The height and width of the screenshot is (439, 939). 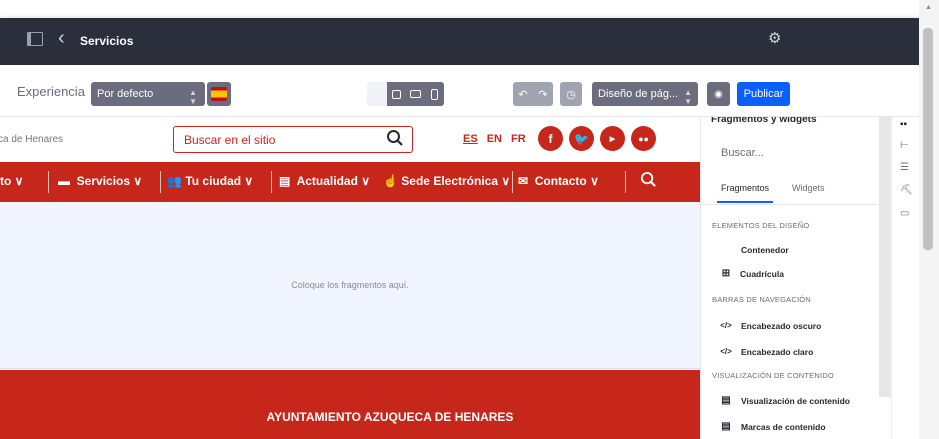 I want to click on search-icon, so click(x=395, y=140).